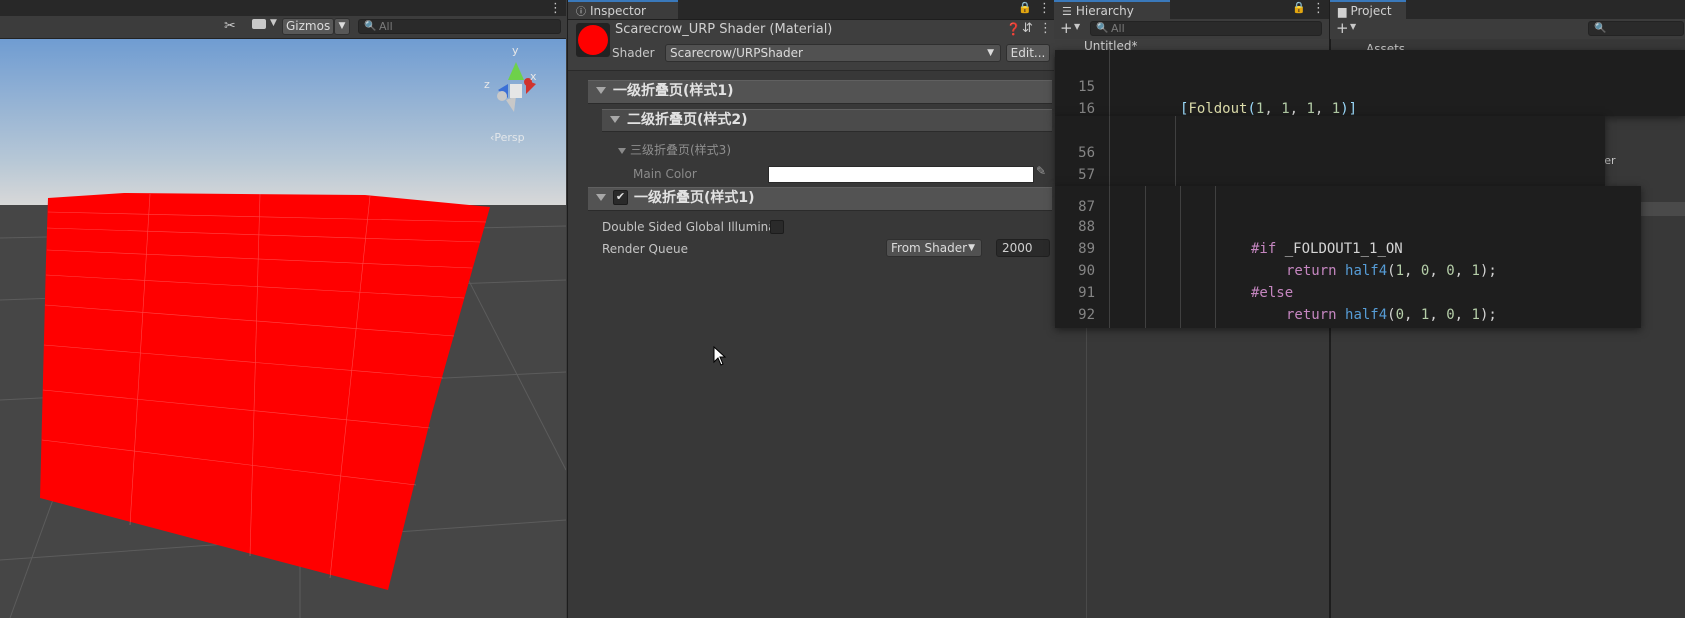 The height and width of the screenshot is (618, 1685). I want to click on hierarchy-search-placeholder: All, so click(1118, 28).